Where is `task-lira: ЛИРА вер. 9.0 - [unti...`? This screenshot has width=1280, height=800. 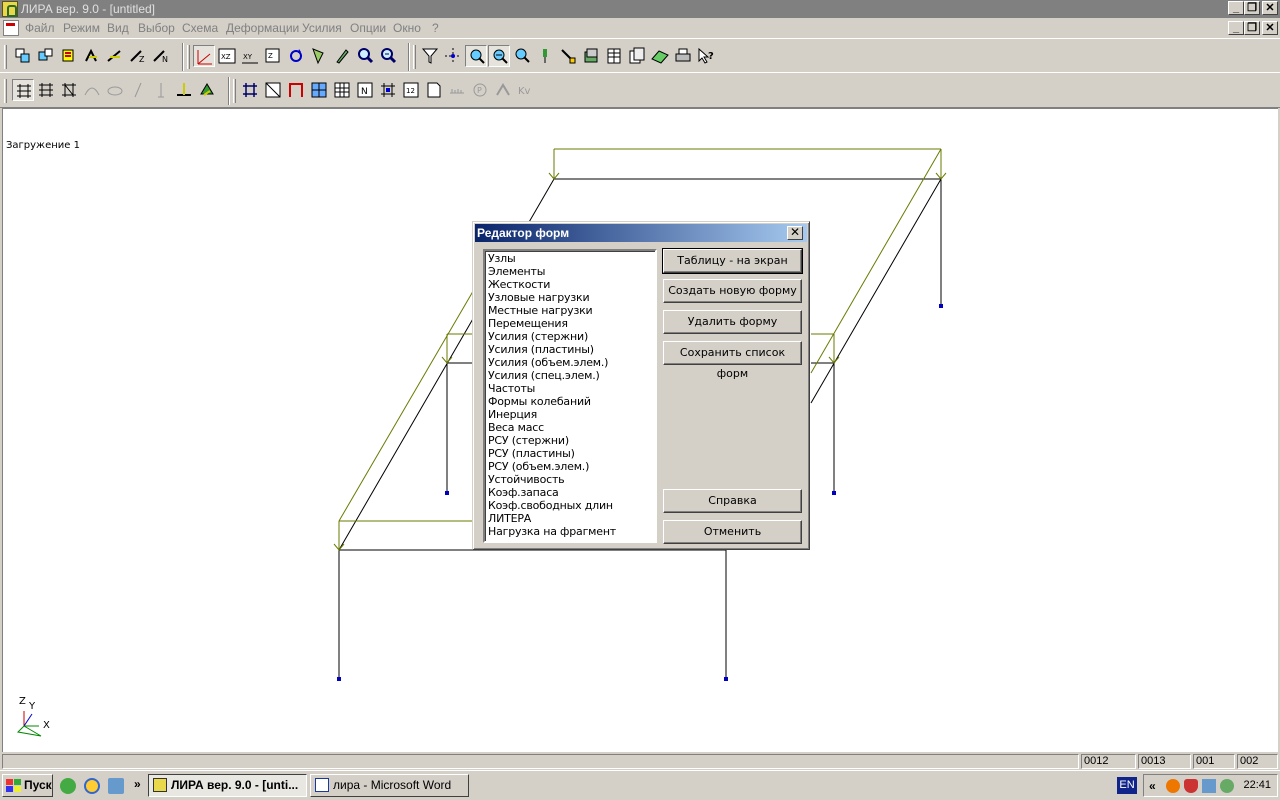 task-lira: ЛИРА вер. 9.0 - [unti... is located at coordinates (227, 785).